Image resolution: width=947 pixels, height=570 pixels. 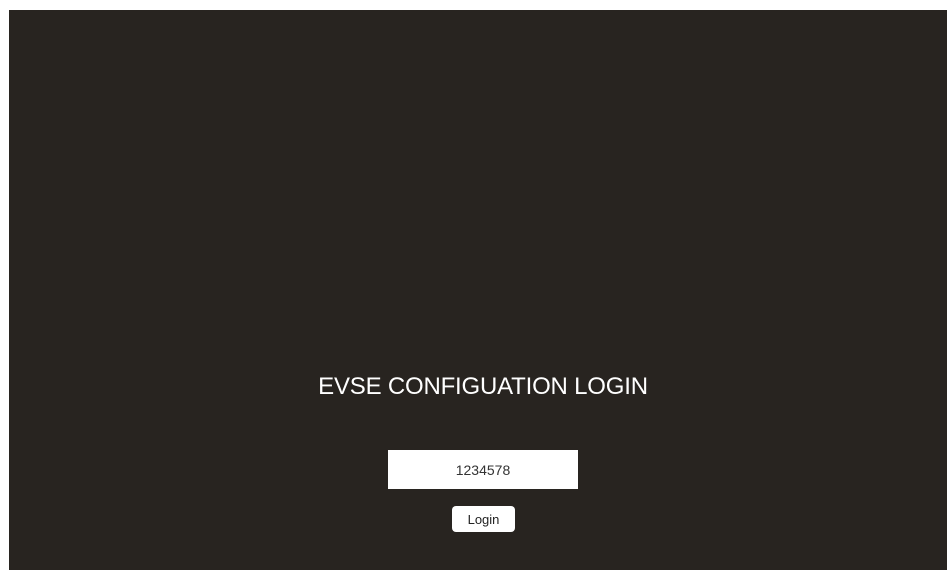 What do you see at coordinates (483, 519) in the screenshot?
I see `login-button: Login` at bounding box center [483, 519].